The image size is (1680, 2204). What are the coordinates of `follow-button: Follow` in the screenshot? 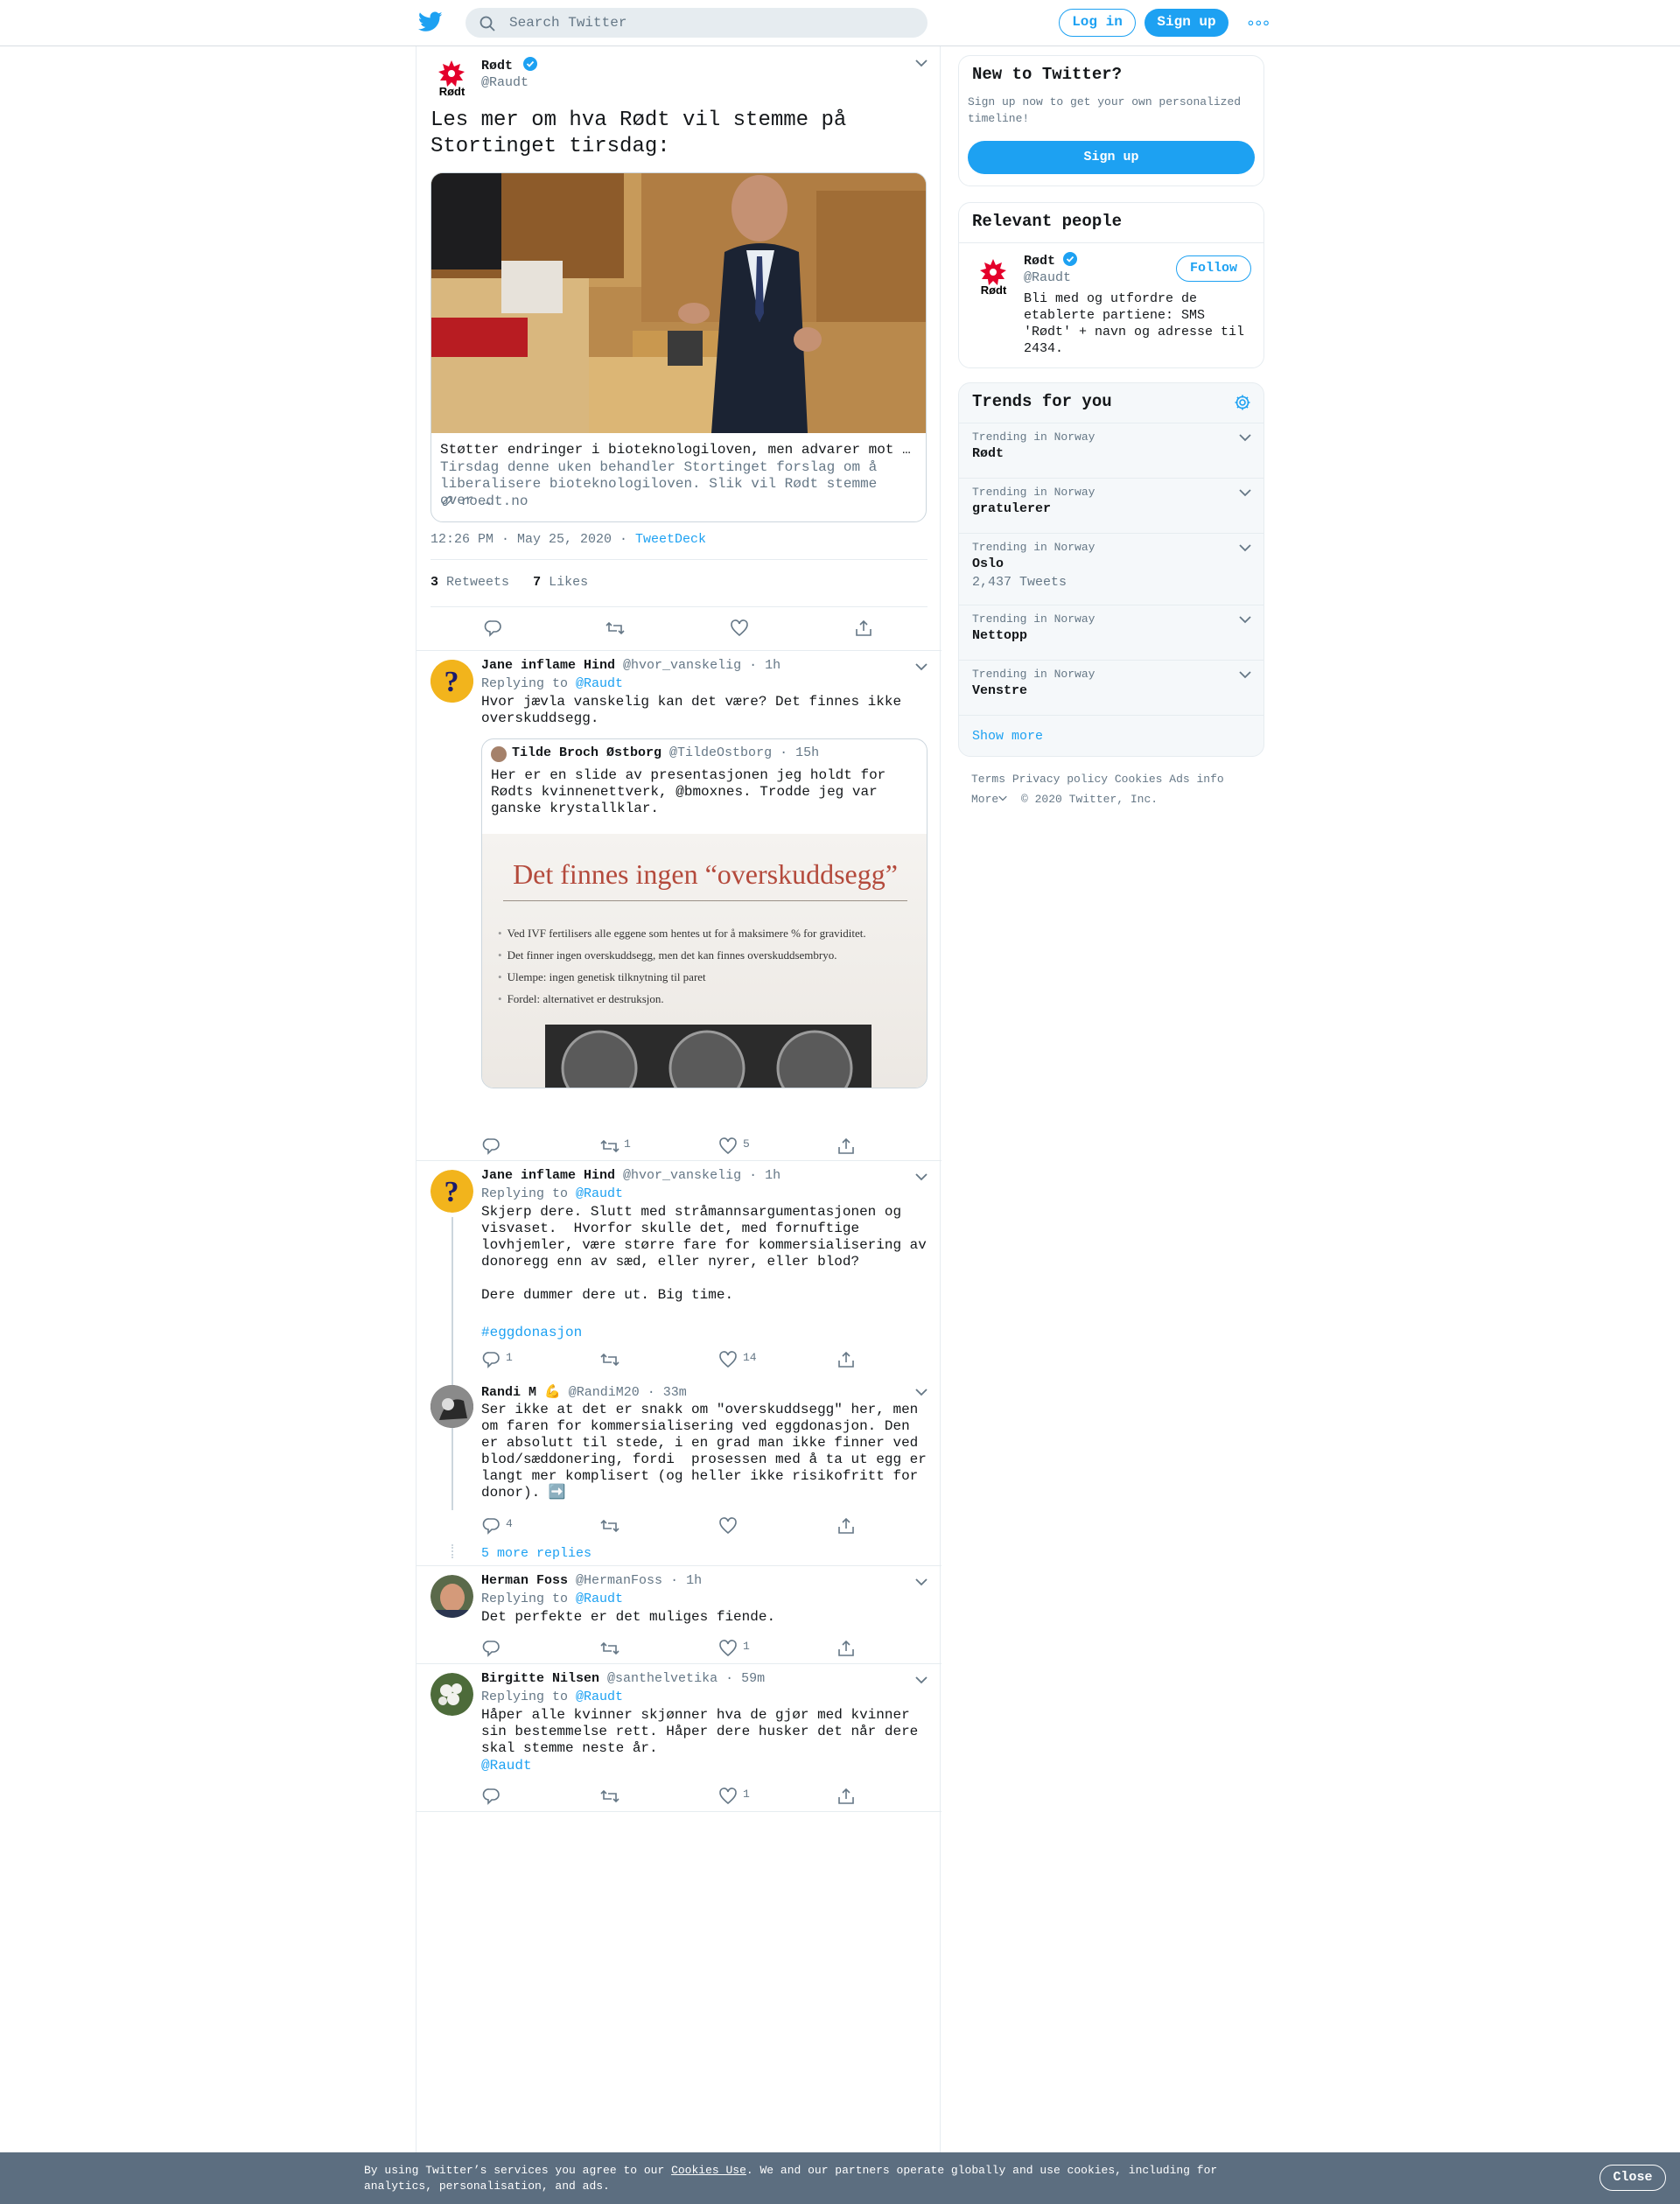 It's located at (1213, 268).